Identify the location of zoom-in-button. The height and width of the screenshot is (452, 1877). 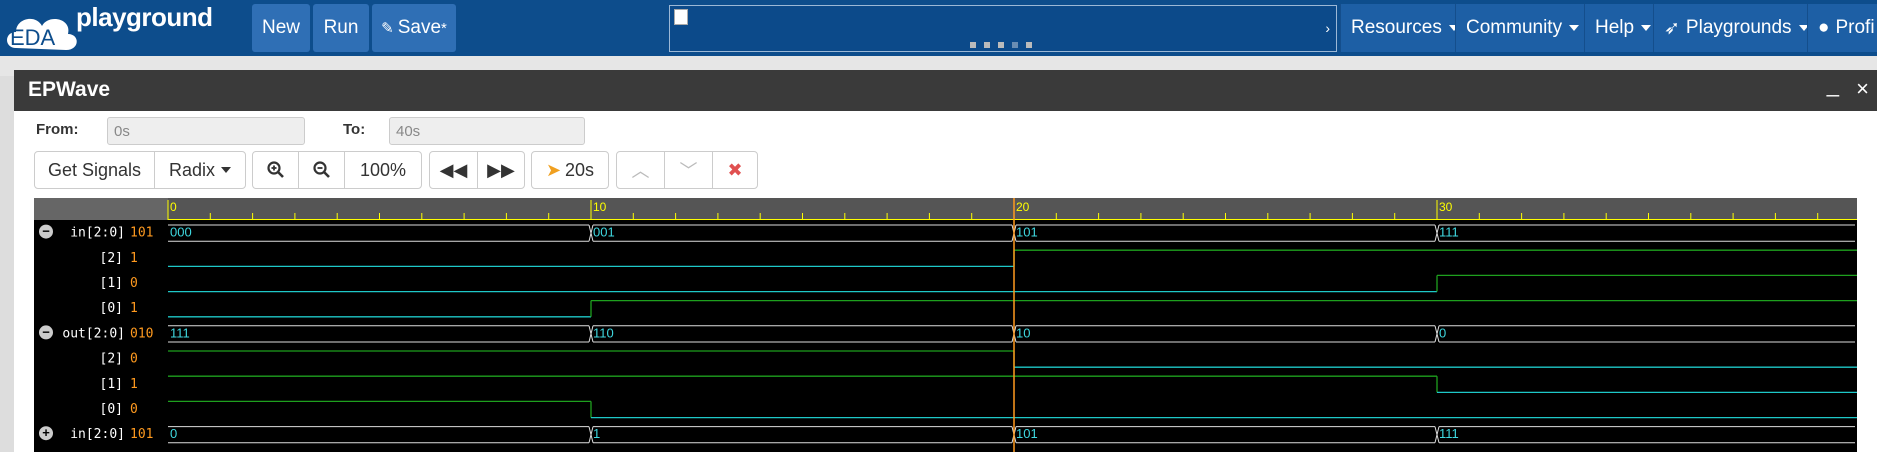
(276, 170).